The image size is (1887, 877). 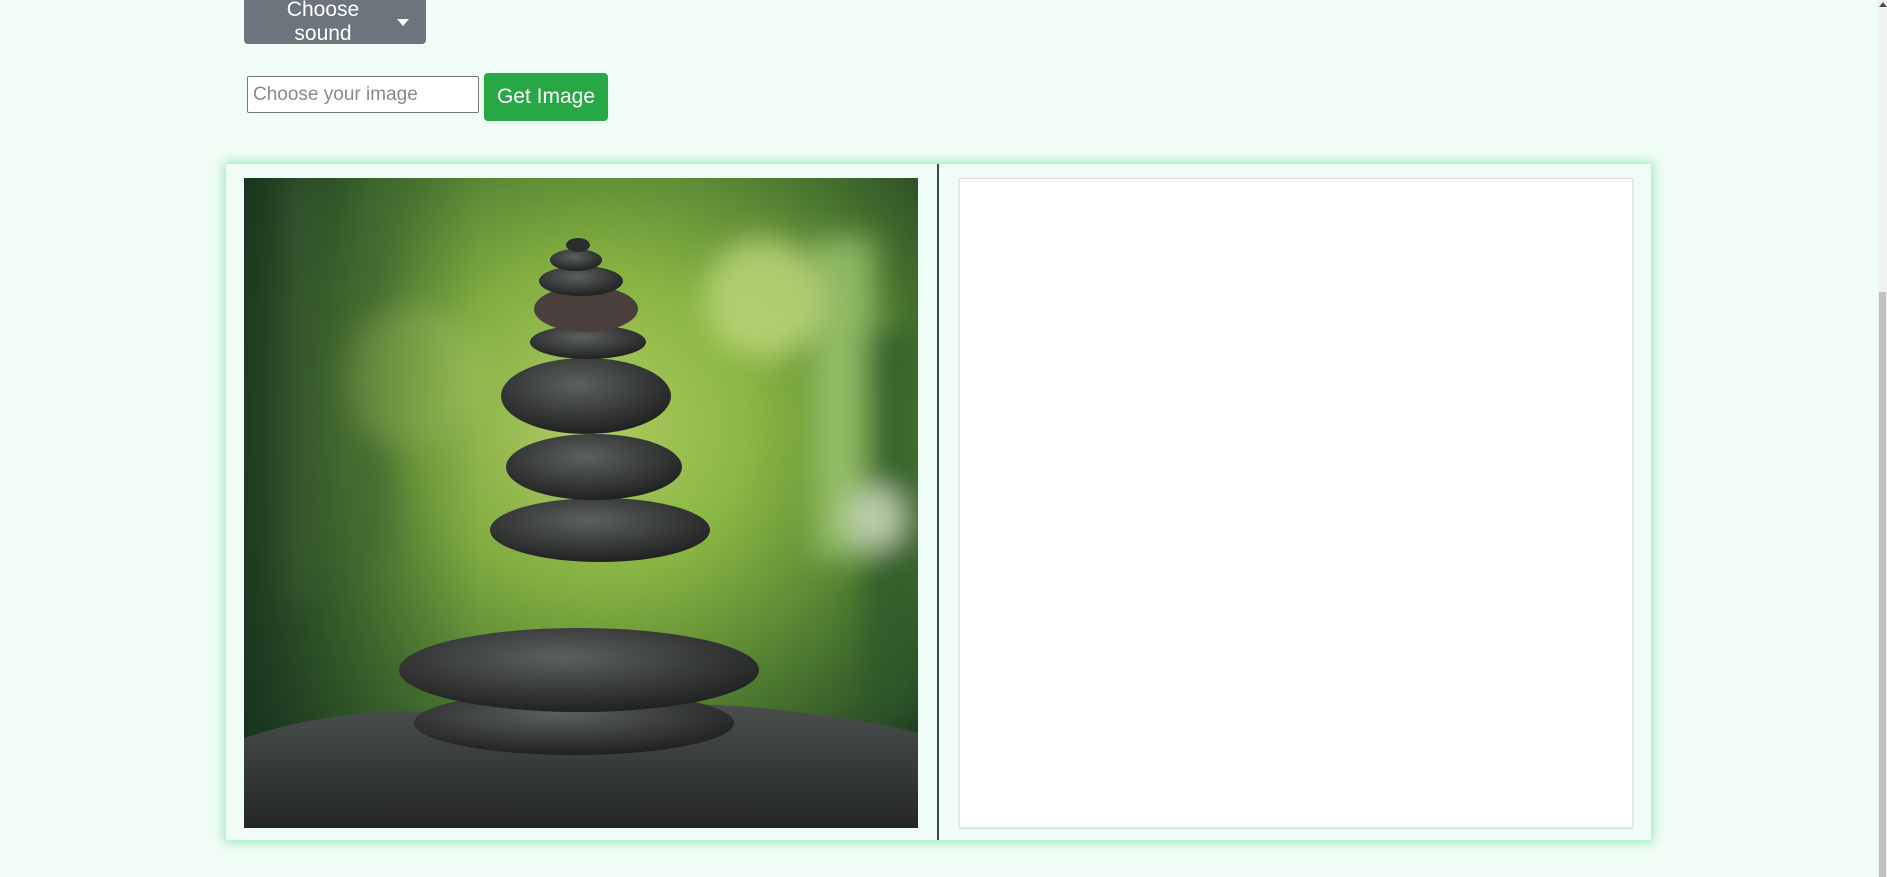 I want to click on panel-divider, so click(x=938, y=502).